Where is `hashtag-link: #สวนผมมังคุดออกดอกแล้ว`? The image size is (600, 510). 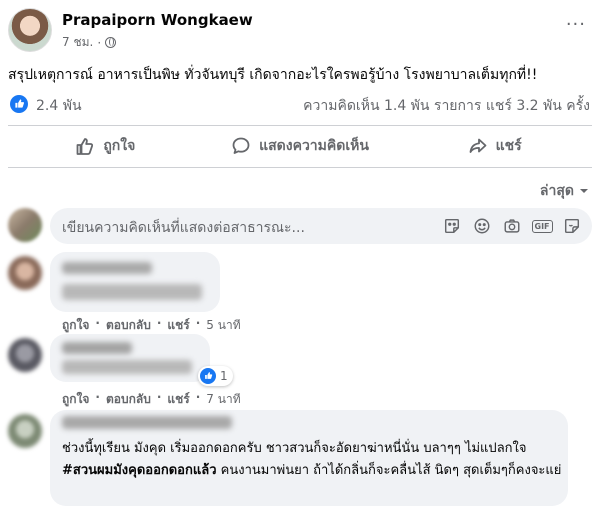 hashtag-link: #สวนผมมังคุดออกดอกแล้ว is located at coordinates (139, 470).